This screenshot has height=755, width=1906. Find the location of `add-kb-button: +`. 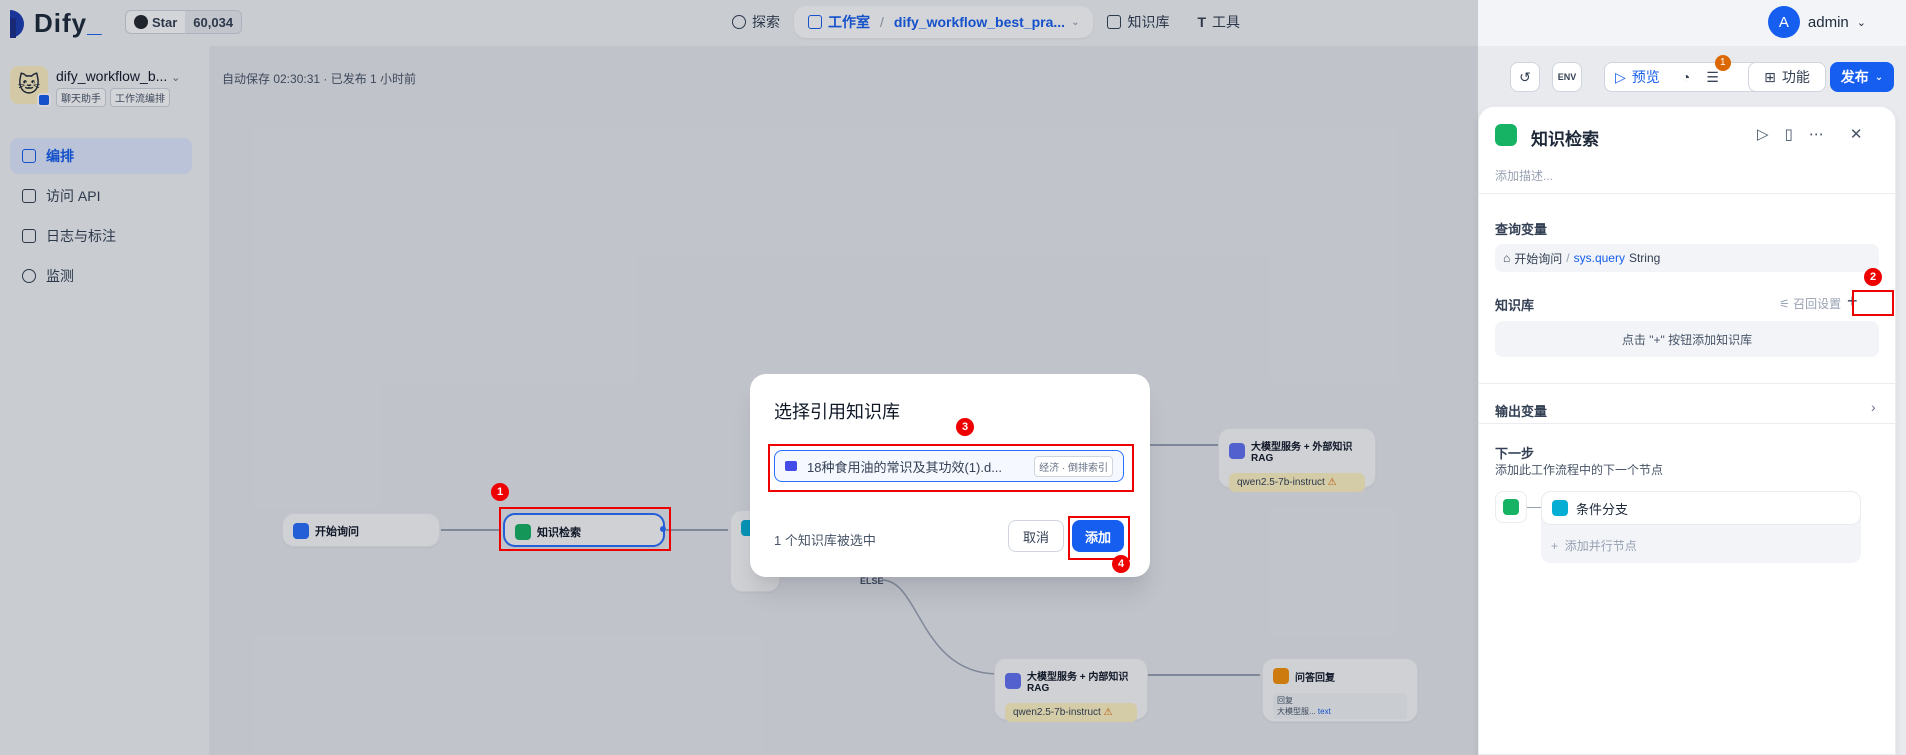

add-kb-button: + is located at coordinates (1852, 301).